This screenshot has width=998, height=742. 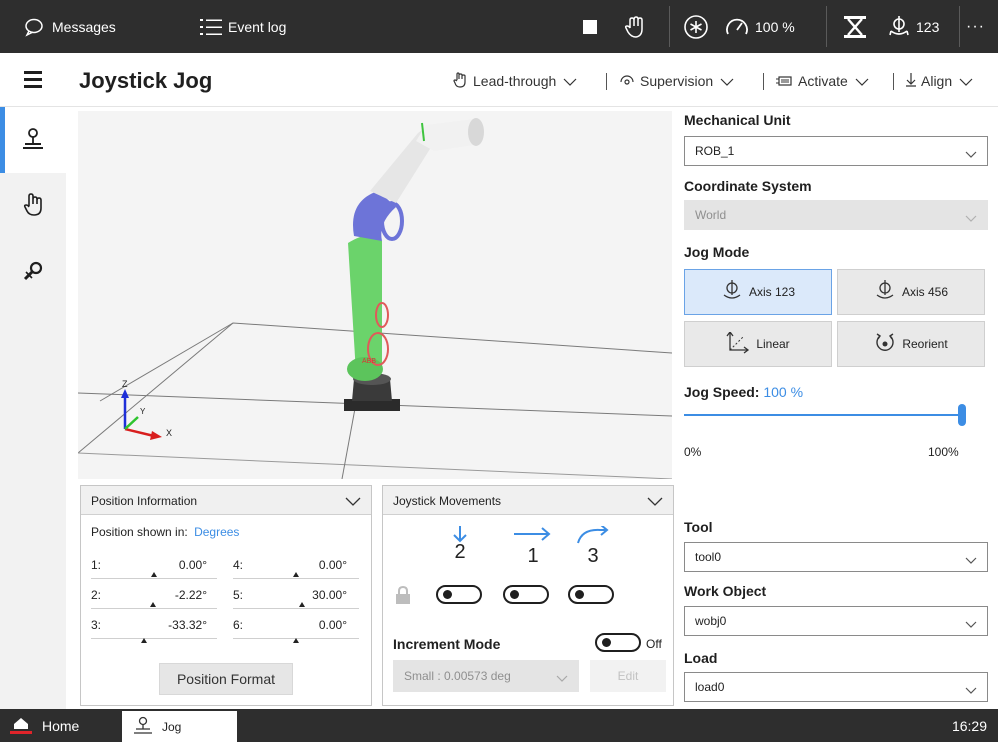 What do you see at coordinates (486, 676) in the screenshot?
I see `increment-size-select: Small : 0.00573 deg` at bounding box center [486, 676].